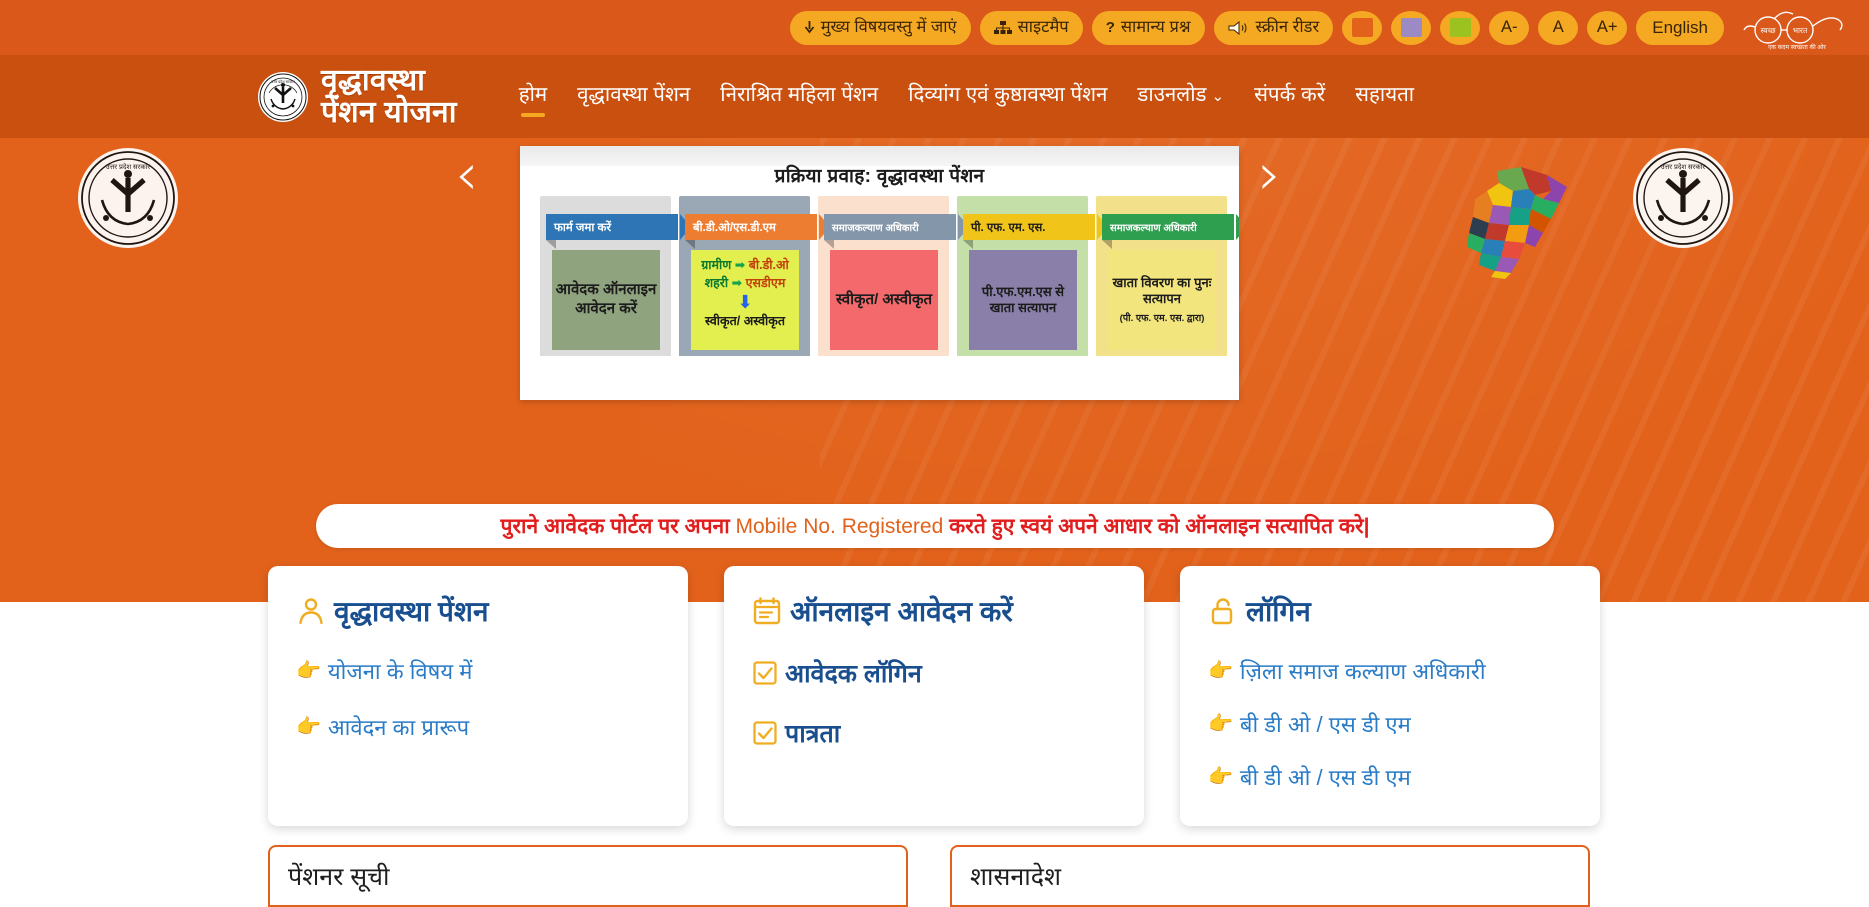 This screenshot has width=1869, height=907. I want to click on carousel-next-button: ›, so click(1269, 174).